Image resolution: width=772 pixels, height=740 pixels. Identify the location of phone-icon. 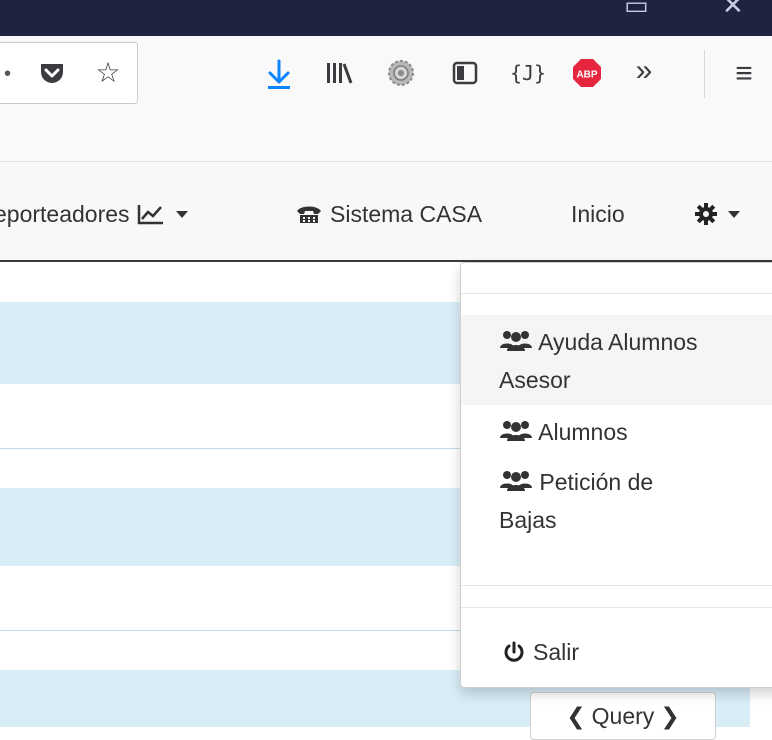
(309, 214).